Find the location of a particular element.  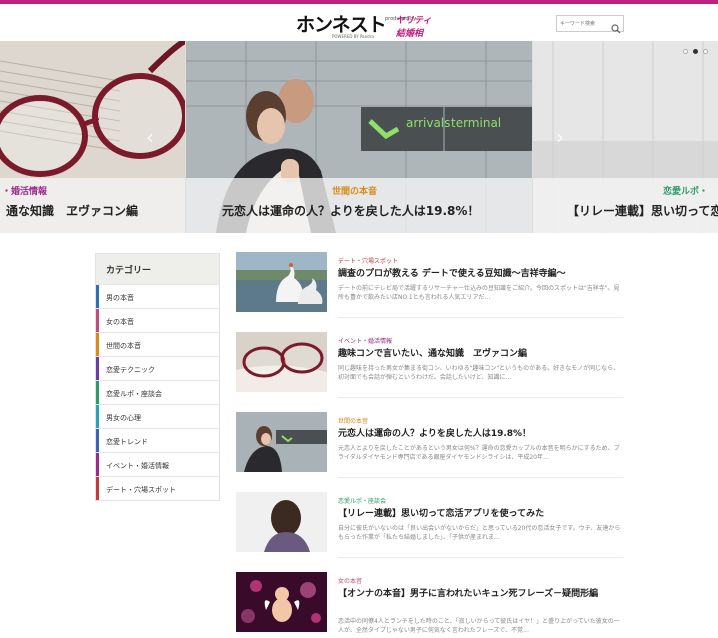

article-category: イベント・婚活情報 is located at coordinates (365, 340).